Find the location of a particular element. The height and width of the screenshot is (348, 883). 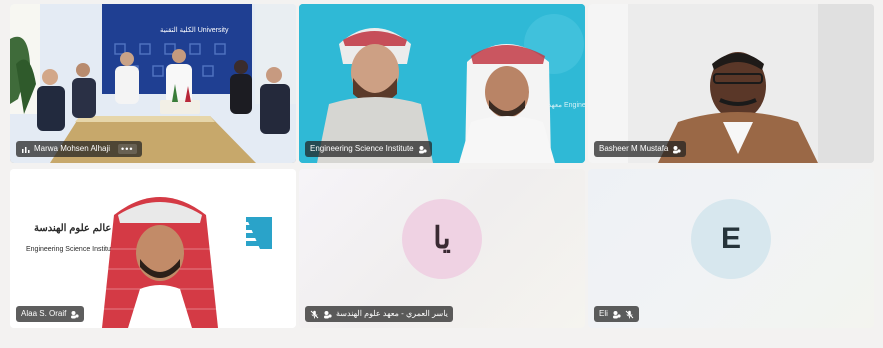

more-options-button: ••• is located at coordinates (127, 149).